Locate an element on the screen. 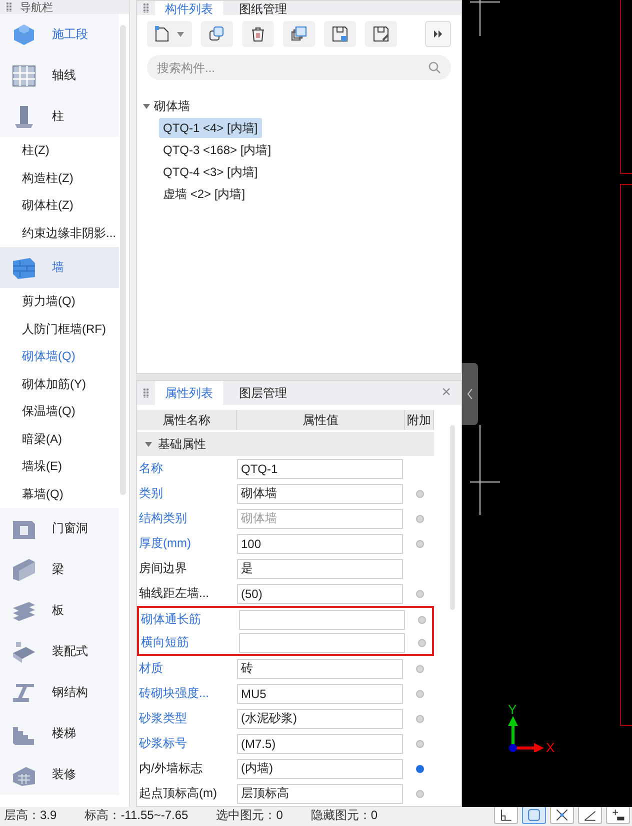 The height and width of the screenshot is (826, 632). nav-item: 剪力墙(Q) is located at coordinates (59, 302).